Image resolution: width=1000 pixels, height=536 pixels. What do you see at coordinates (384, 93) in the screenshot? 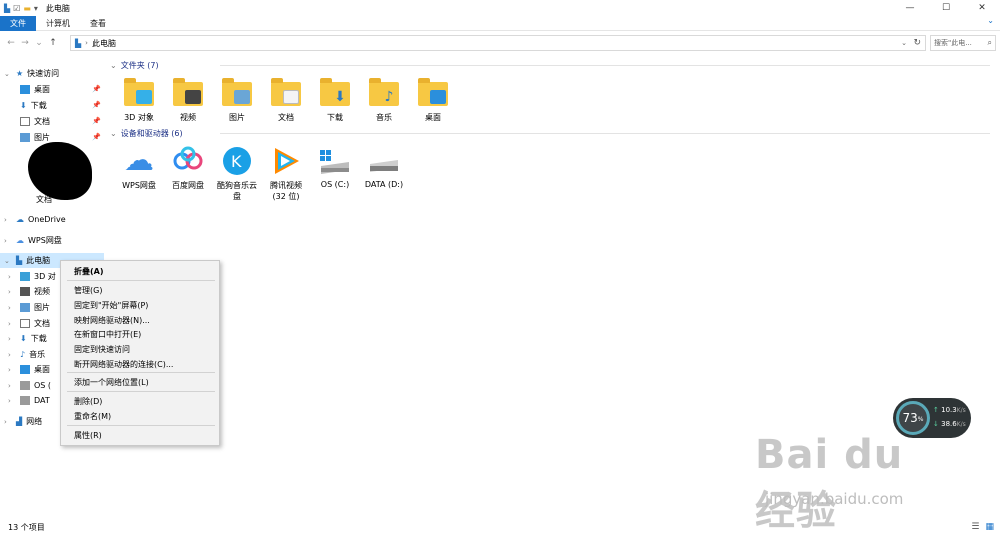
I see `folder-music-icon: ♪` at bounding box center [384, 93].